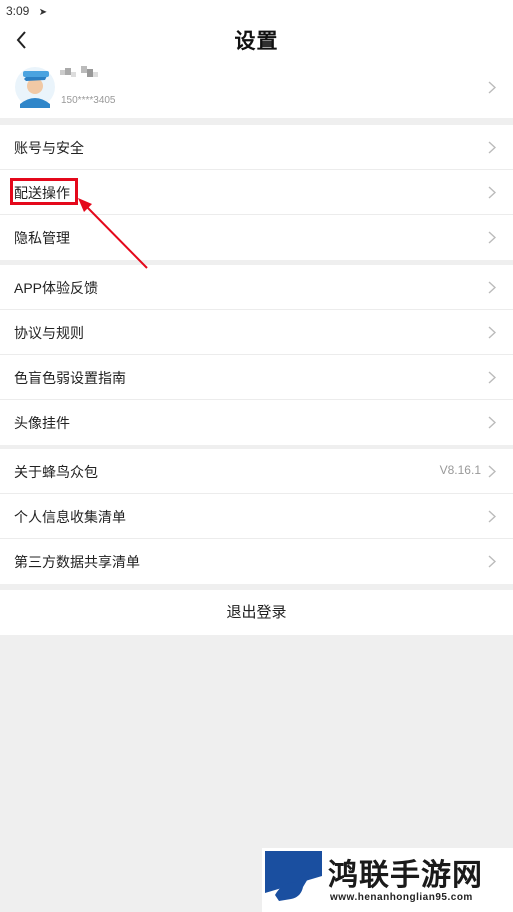  Describe the element at coordinates (256, 287) in the screenshot. I see `menu-item-app-feedback: APP体验反馈` at that location.